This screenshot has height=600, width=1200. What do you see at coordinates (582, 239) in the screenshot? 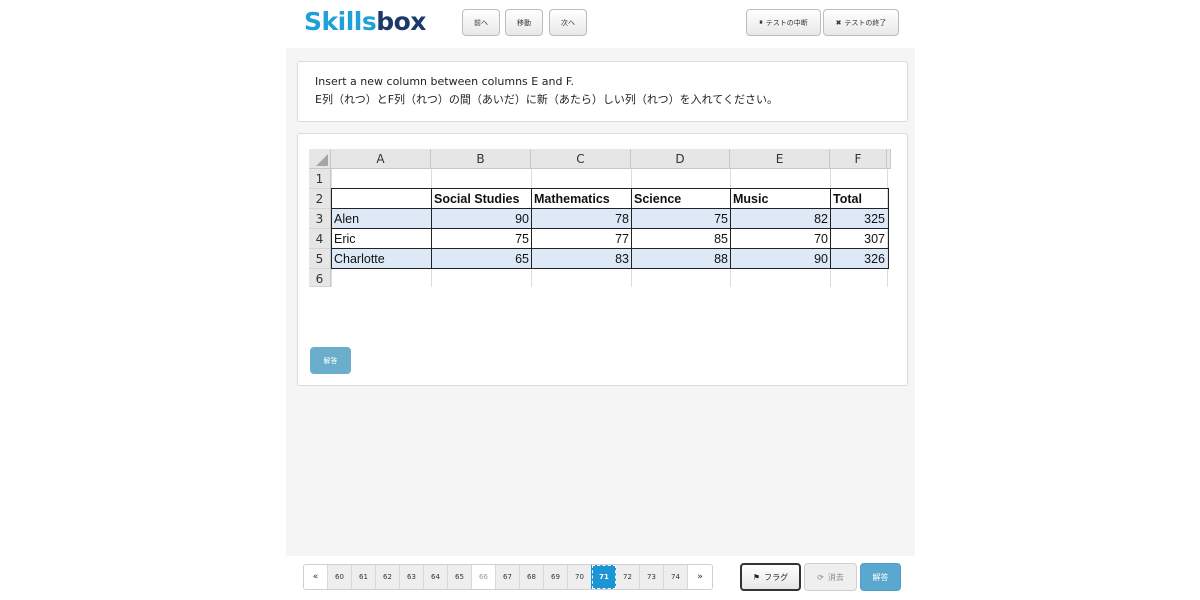
I see `cell-c4: 77` at bounding box center [582, 239].